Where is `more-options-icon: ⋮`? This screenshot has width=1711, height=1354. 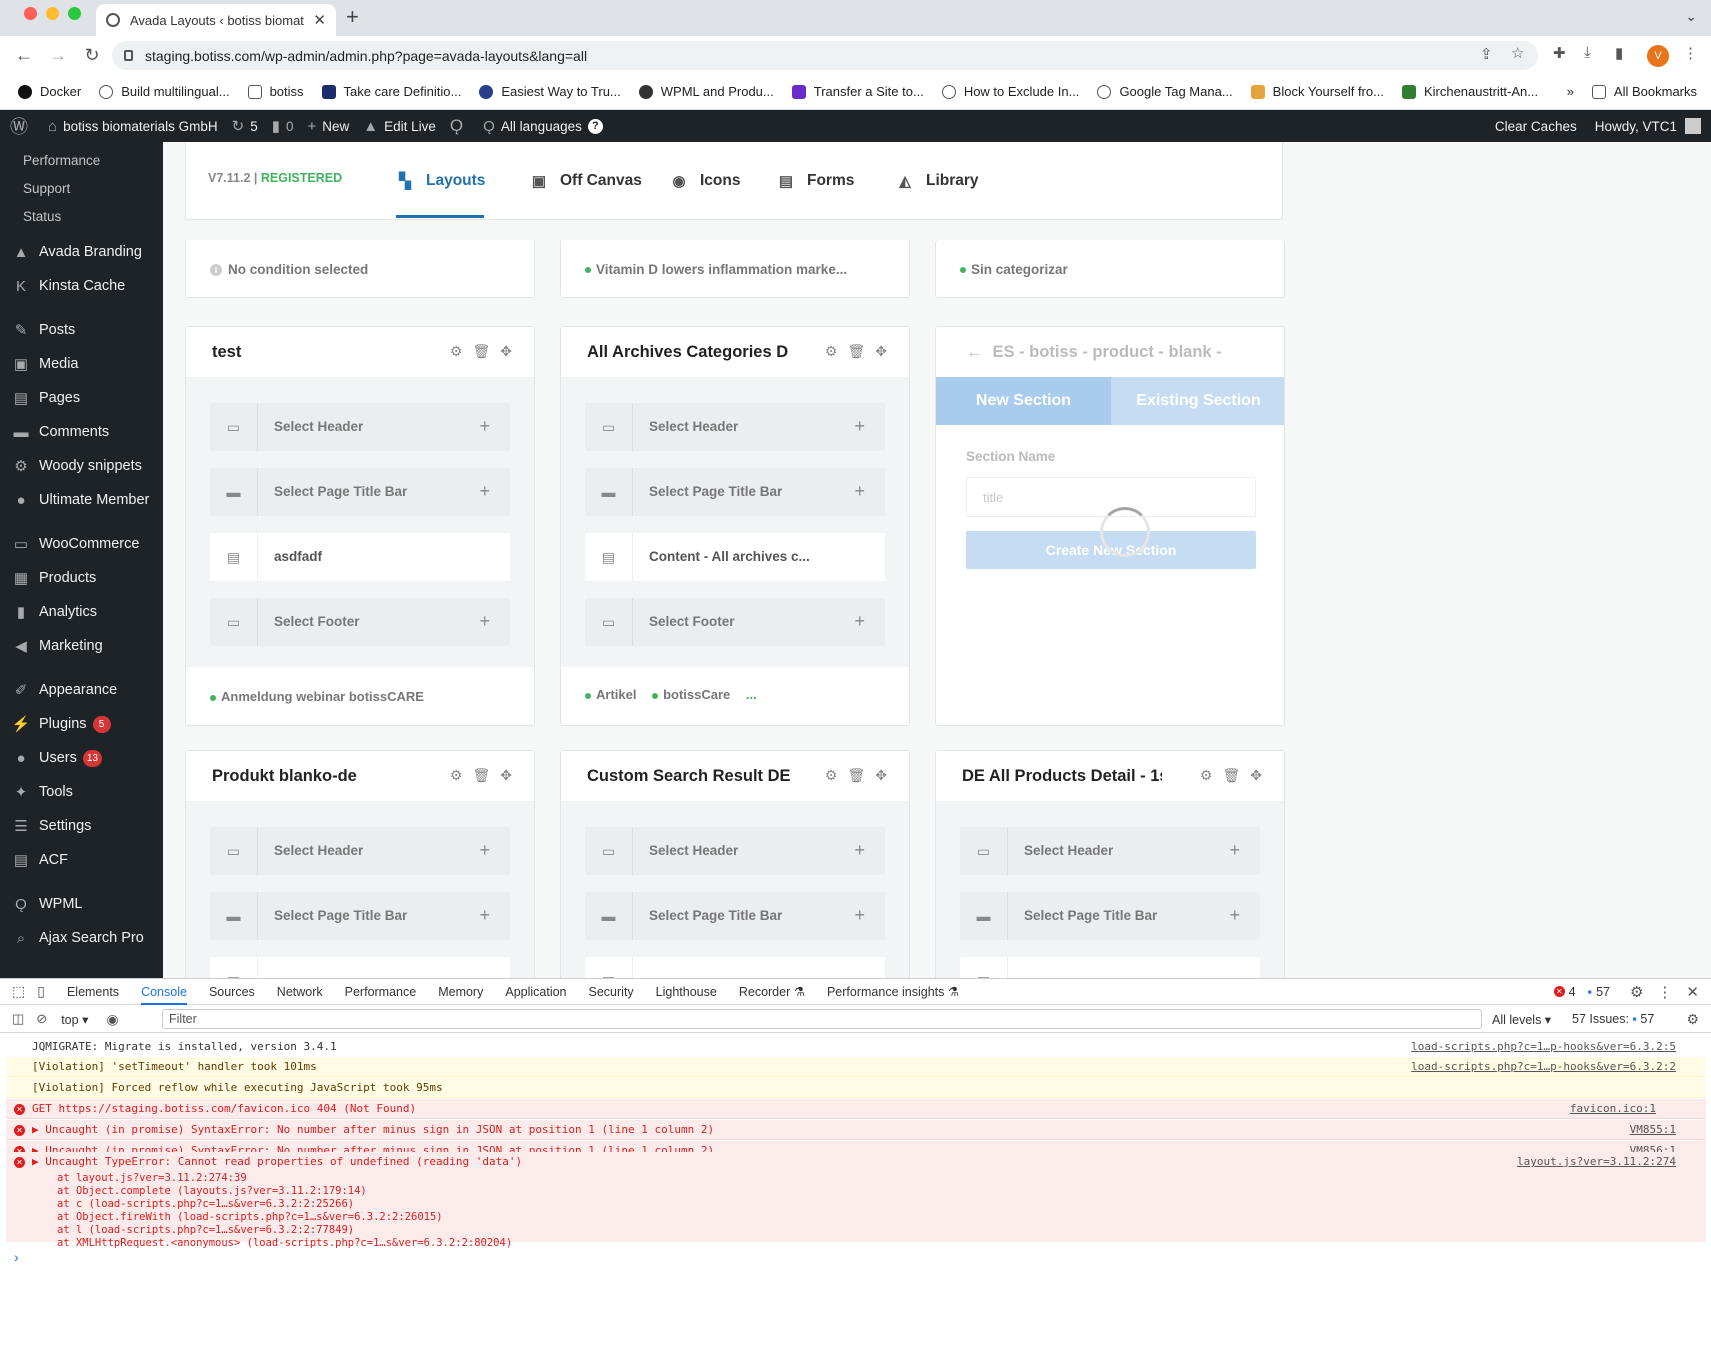
more-options-icon: ⋮ is located at coordinates (1664, 992).